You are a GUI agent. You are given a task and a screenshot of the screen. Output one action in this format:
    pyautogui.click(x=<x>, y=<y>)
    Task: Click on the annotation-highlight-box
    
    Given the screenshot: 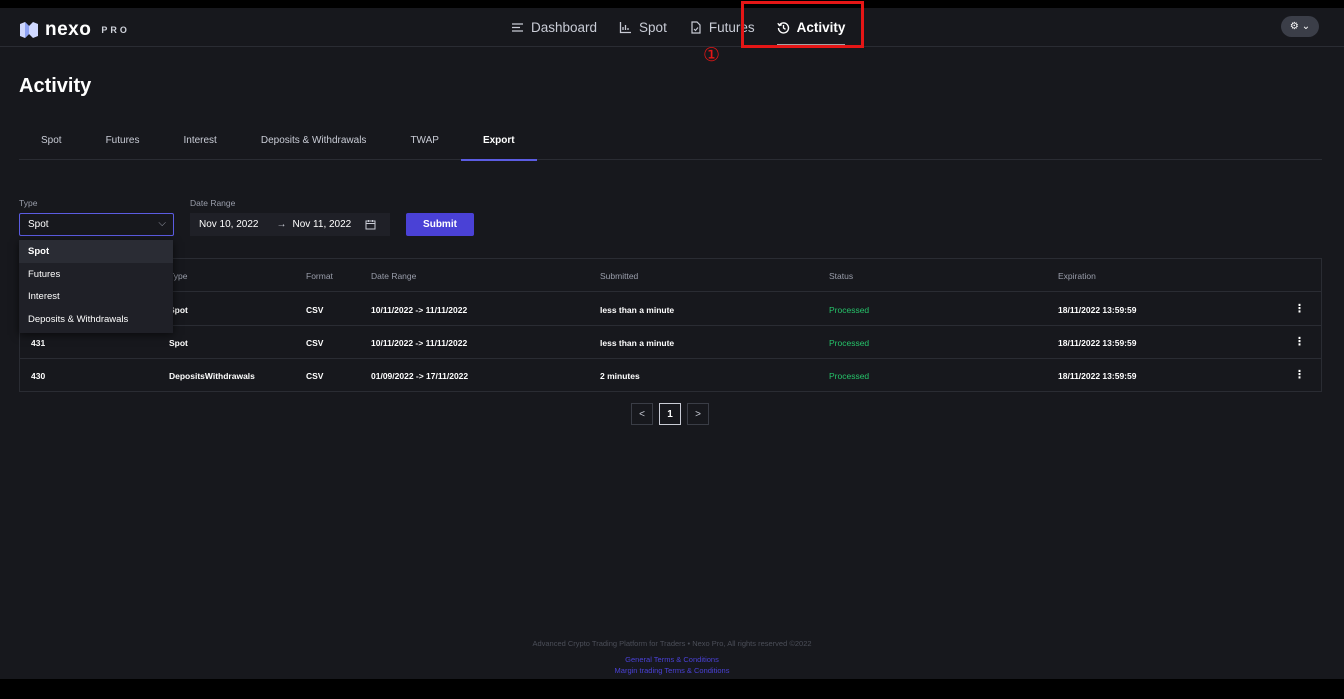 What is the action you would take?
    pyautogui.click(x=802, y=24)
    